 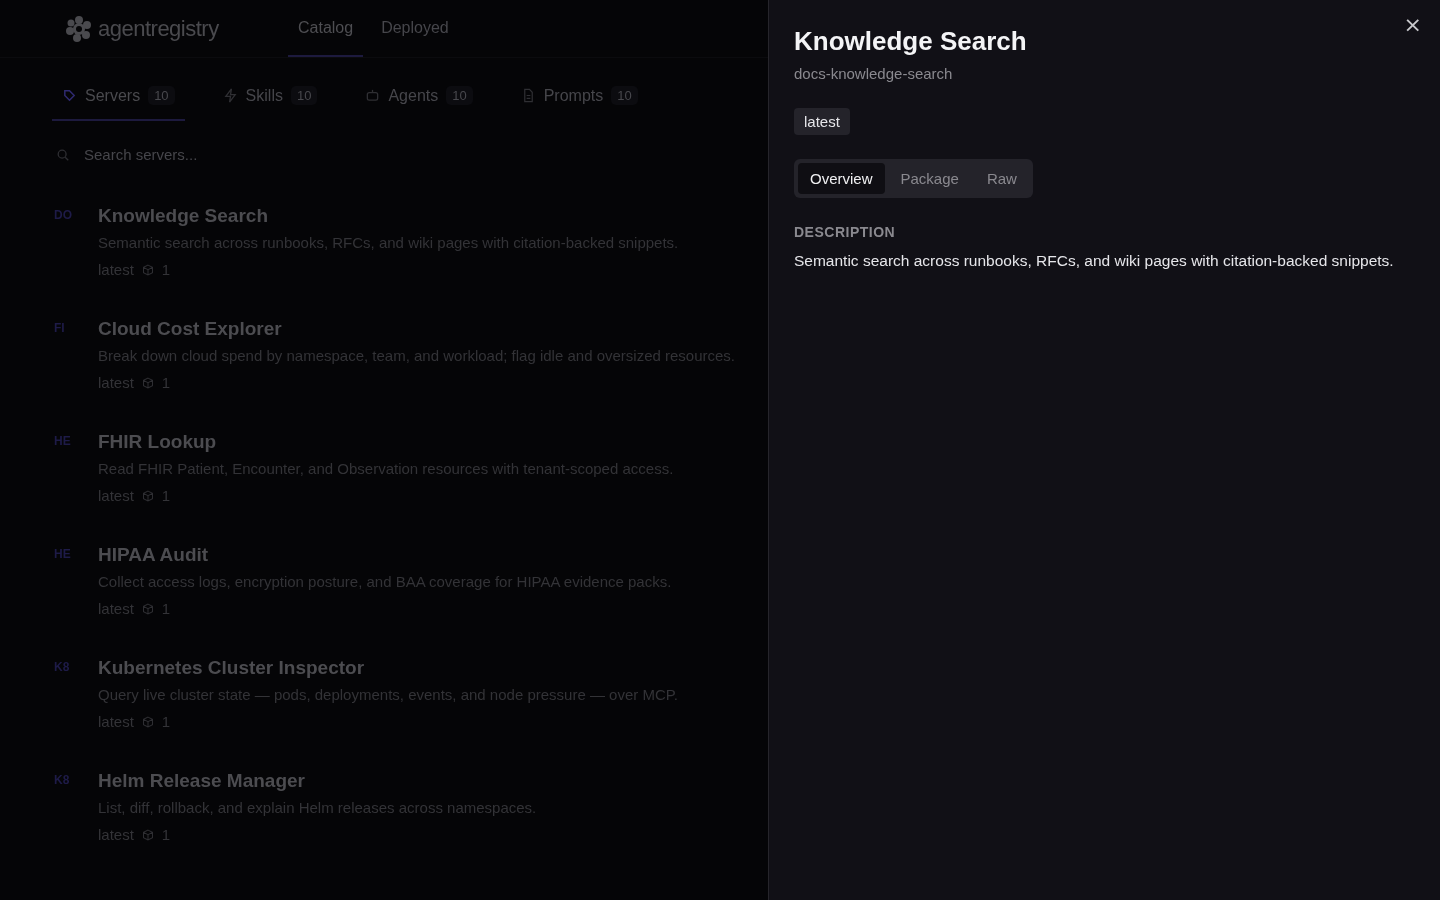 I want to click on nav-tab: Catalog, so click(x=326, y=28).